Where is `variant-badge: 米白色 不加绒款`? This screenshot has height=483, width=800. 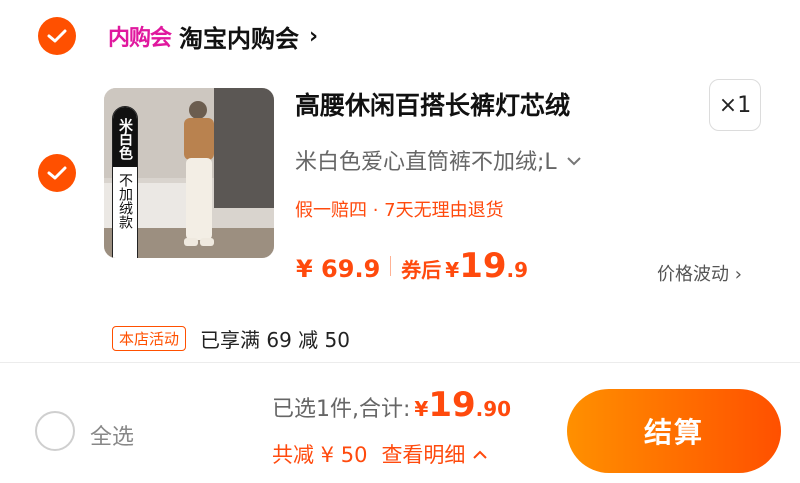
variant-badge: 米白色 不加绒款 is located at coordinates (125, 182).